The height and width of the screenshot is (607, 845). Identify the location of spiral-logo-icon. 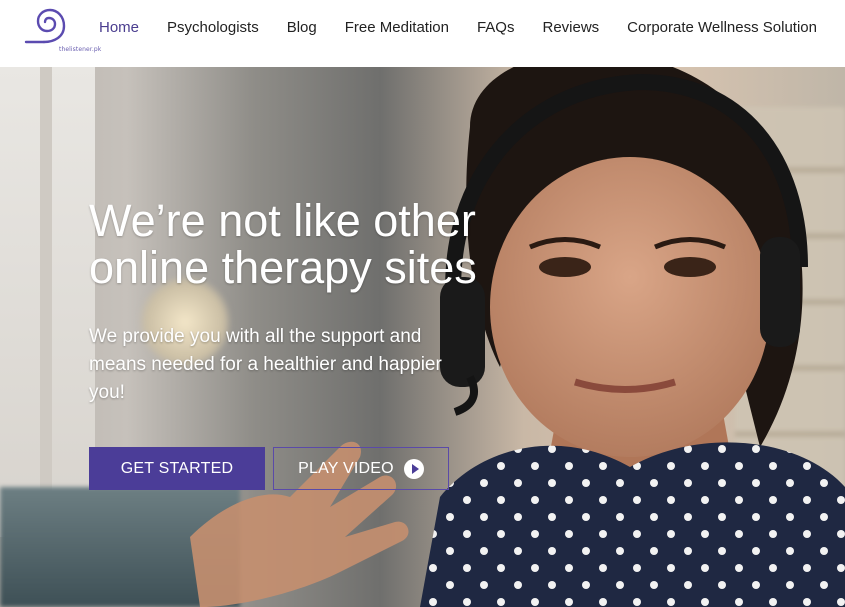
(45, 26).